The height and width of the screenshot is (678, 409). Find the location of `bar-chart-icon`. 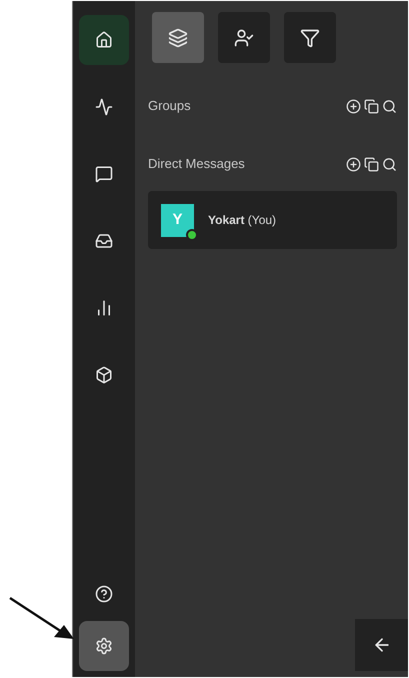

bar-chart-icon is located at coordinates (104, 308).